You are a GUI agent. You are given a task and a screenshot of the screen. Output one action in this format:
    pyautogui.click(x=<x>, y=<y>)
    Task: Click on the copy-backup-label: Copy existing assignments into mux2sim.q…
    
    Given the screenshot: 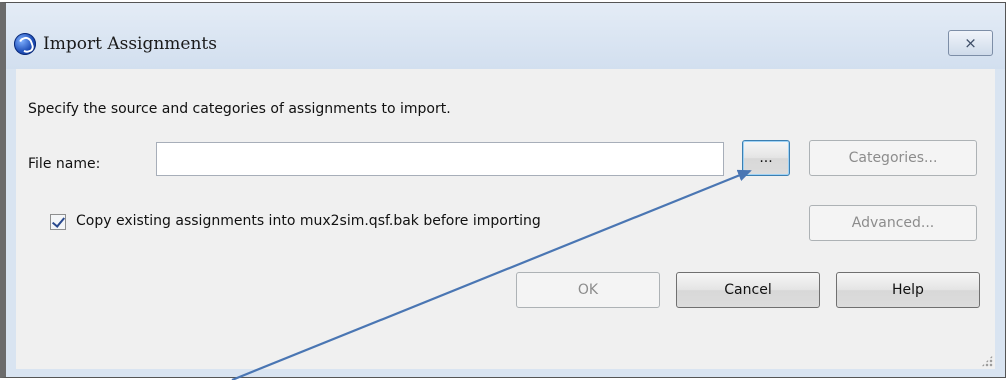 What is the action you would take?
    pyautogui.click(x=308, y=221)
    